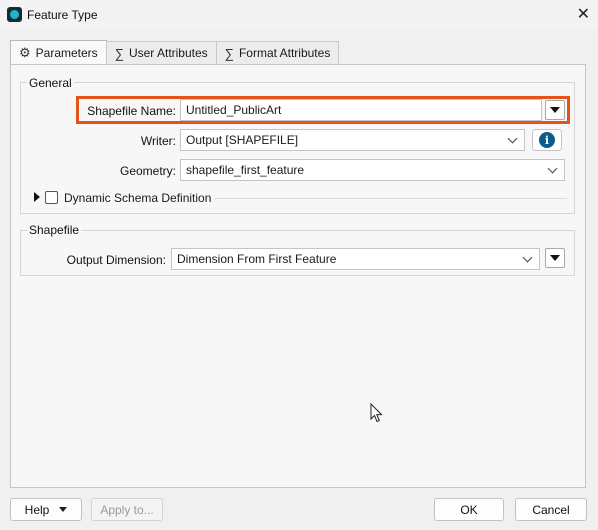 The image size is (598, 530). Describe the element at coordinates (54, 230) in the screenshot. I see `shapefile-group-title: Shapefile` at that location.